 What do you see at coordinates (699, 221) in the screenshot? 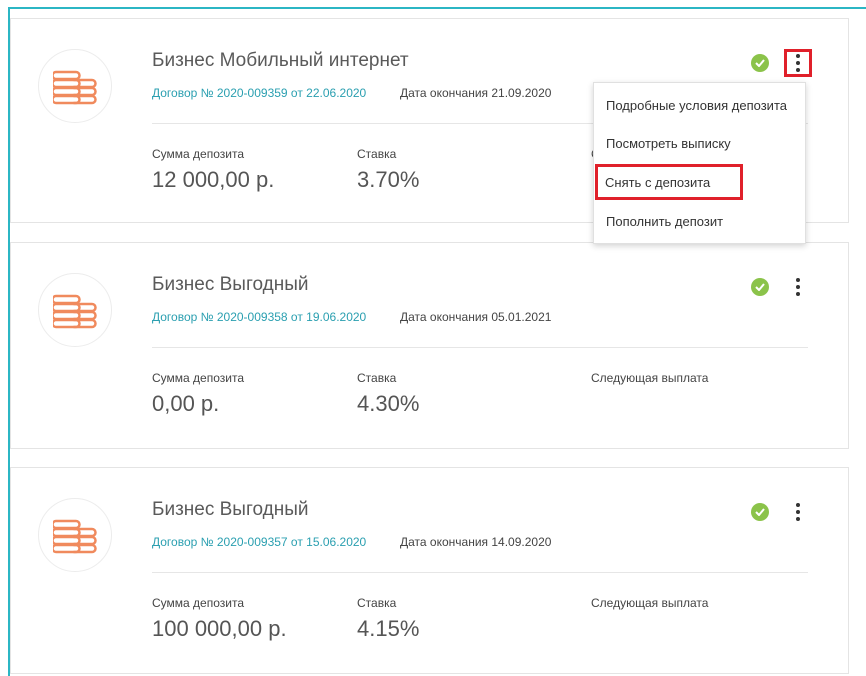
I see `menu-item-top-up: Пополнить депозит` at bounding box center [699, 221].